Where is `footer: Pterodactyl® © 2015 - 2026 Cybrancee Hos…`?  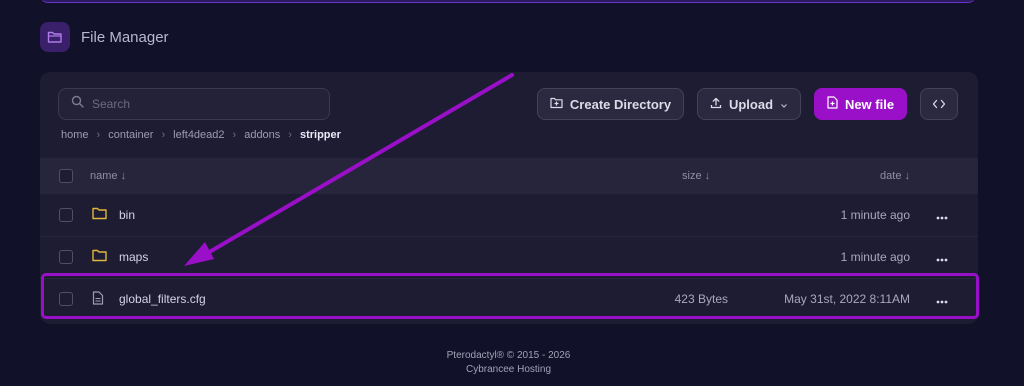 footer: Pterodactyl® © 2015 - 2026 Cybrancee Hos… is located at coordinates (508, 363).